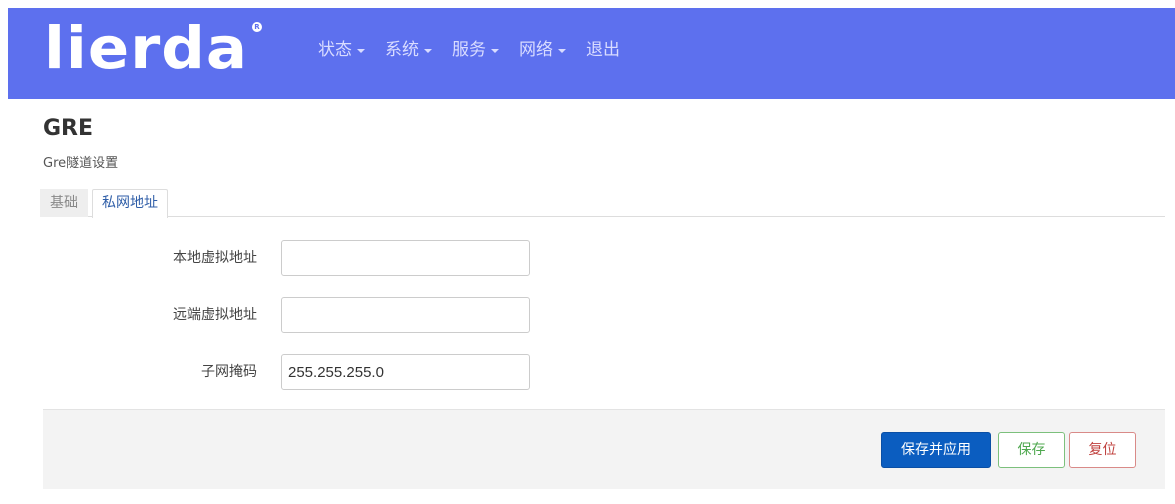  Describe the element at coordinates (936, 450) in the screenshot. I see `save-and-apply-button: 保存并应用` at that location.